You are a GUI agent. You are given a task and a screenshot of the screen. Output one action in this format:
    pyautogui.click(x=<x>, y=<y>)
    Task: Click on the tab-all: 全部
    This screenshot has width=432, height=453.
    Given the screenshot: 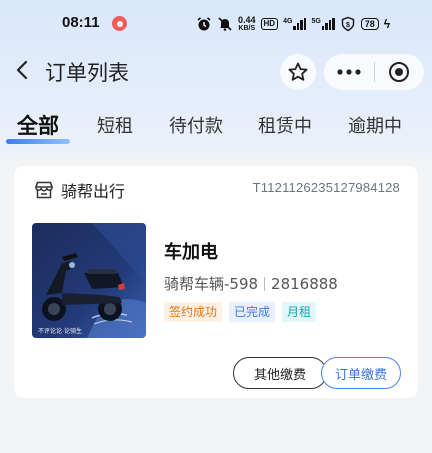 What is the action you would take?
    pyautogui.click(x=38, y=125)
    